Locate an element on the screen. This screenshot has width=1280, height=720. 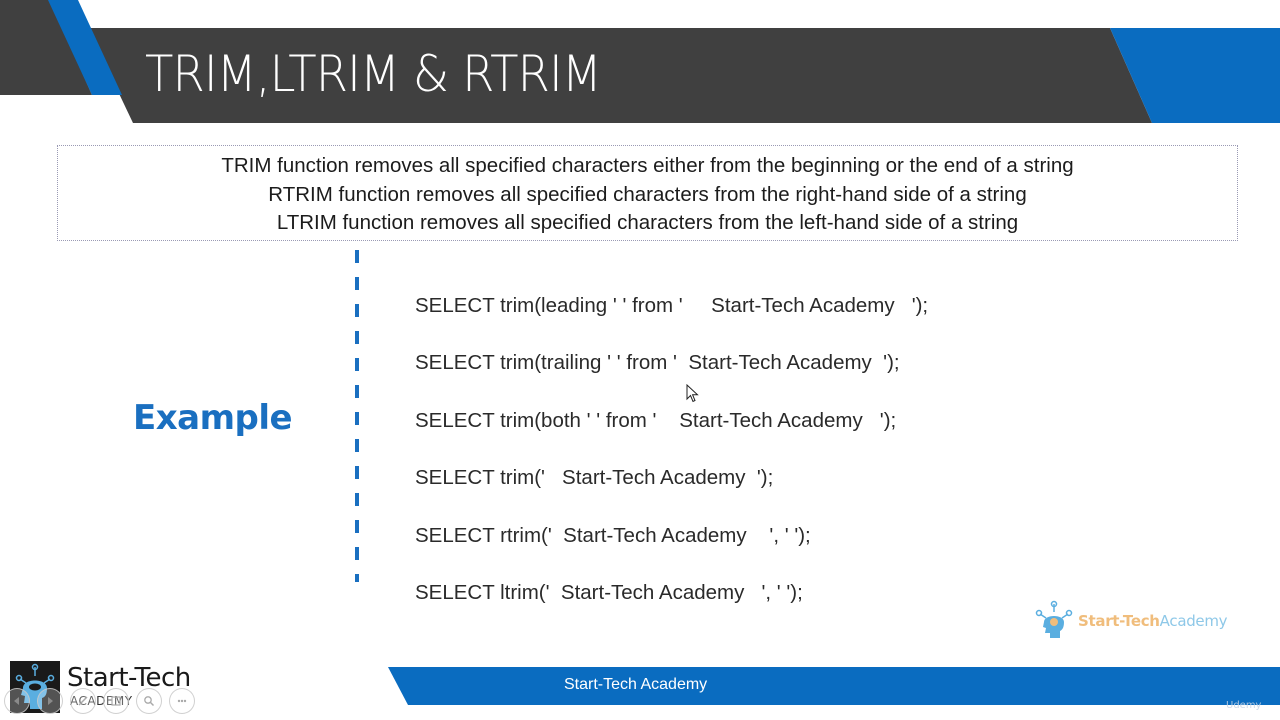
pencil-icon is located at coordinates (83, 701).